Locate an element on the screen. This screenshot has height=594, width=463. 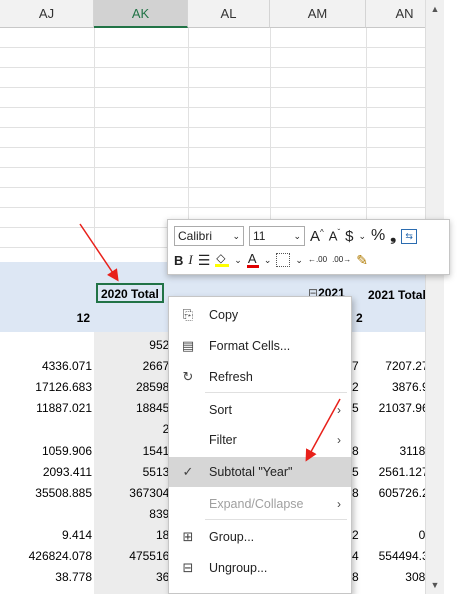
pivot-aj-subheader: 12 is located at coordinates (83, 318).